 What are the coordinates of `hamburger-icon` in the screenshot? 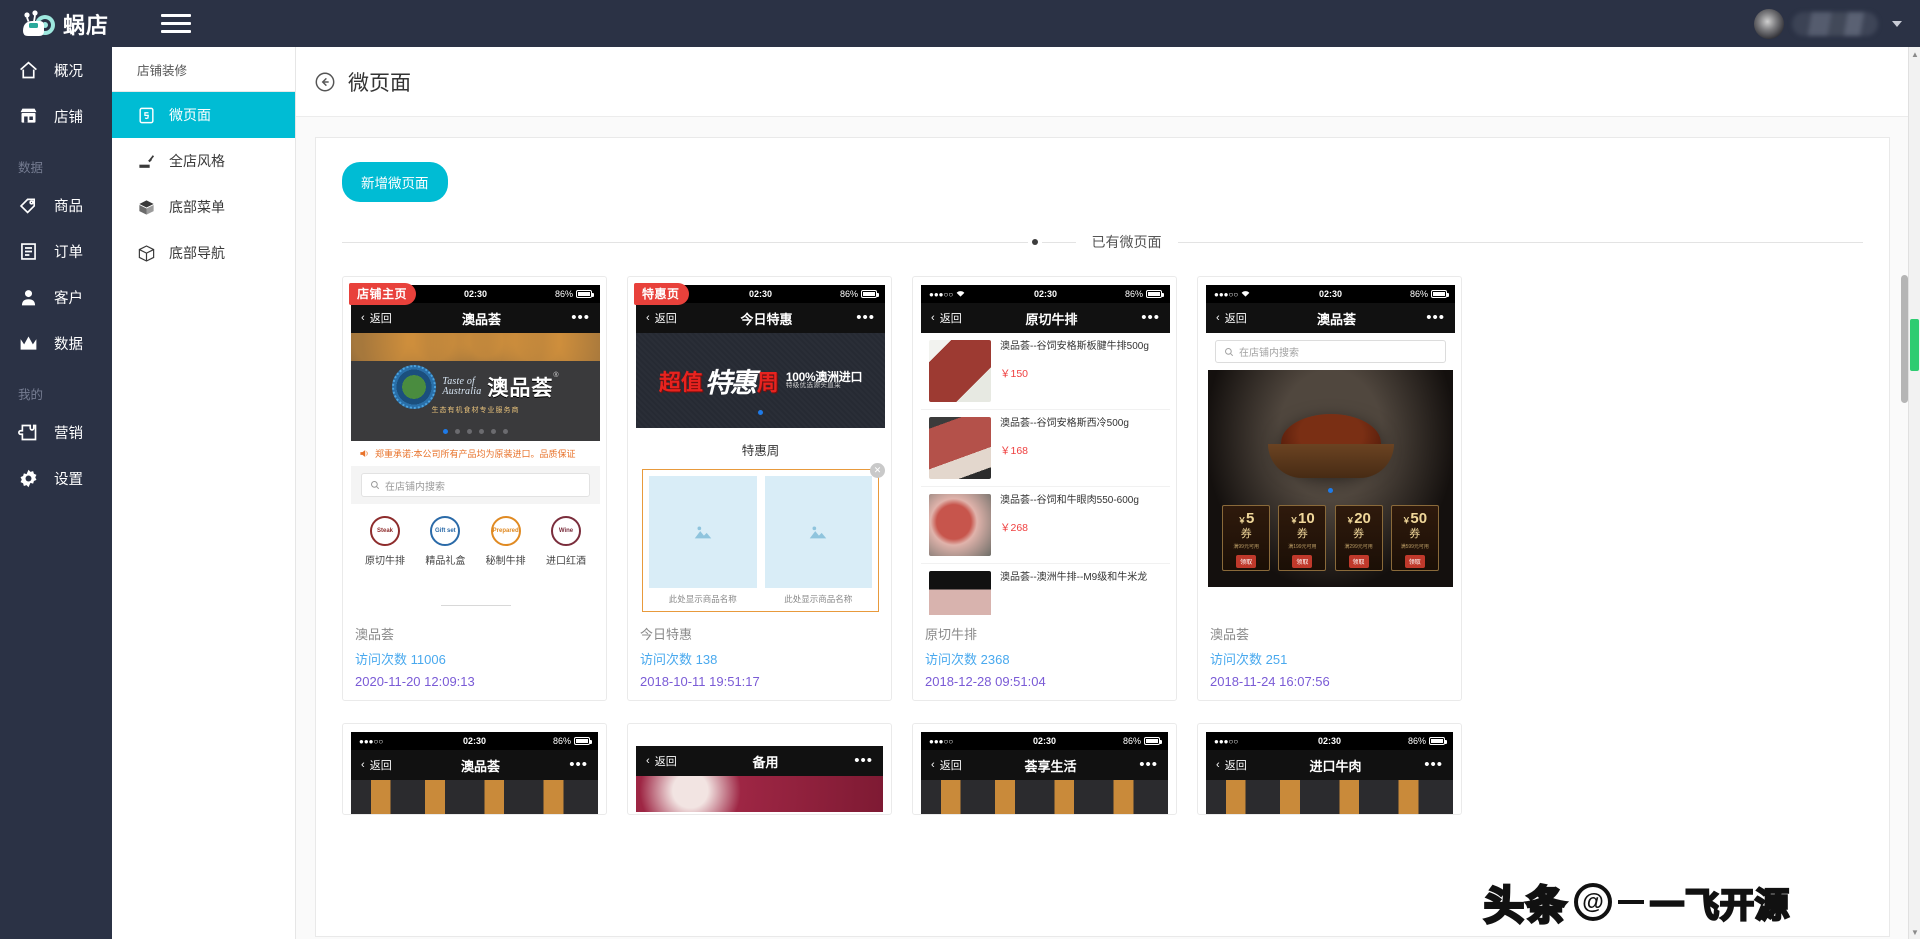 It's located at (176, 24).